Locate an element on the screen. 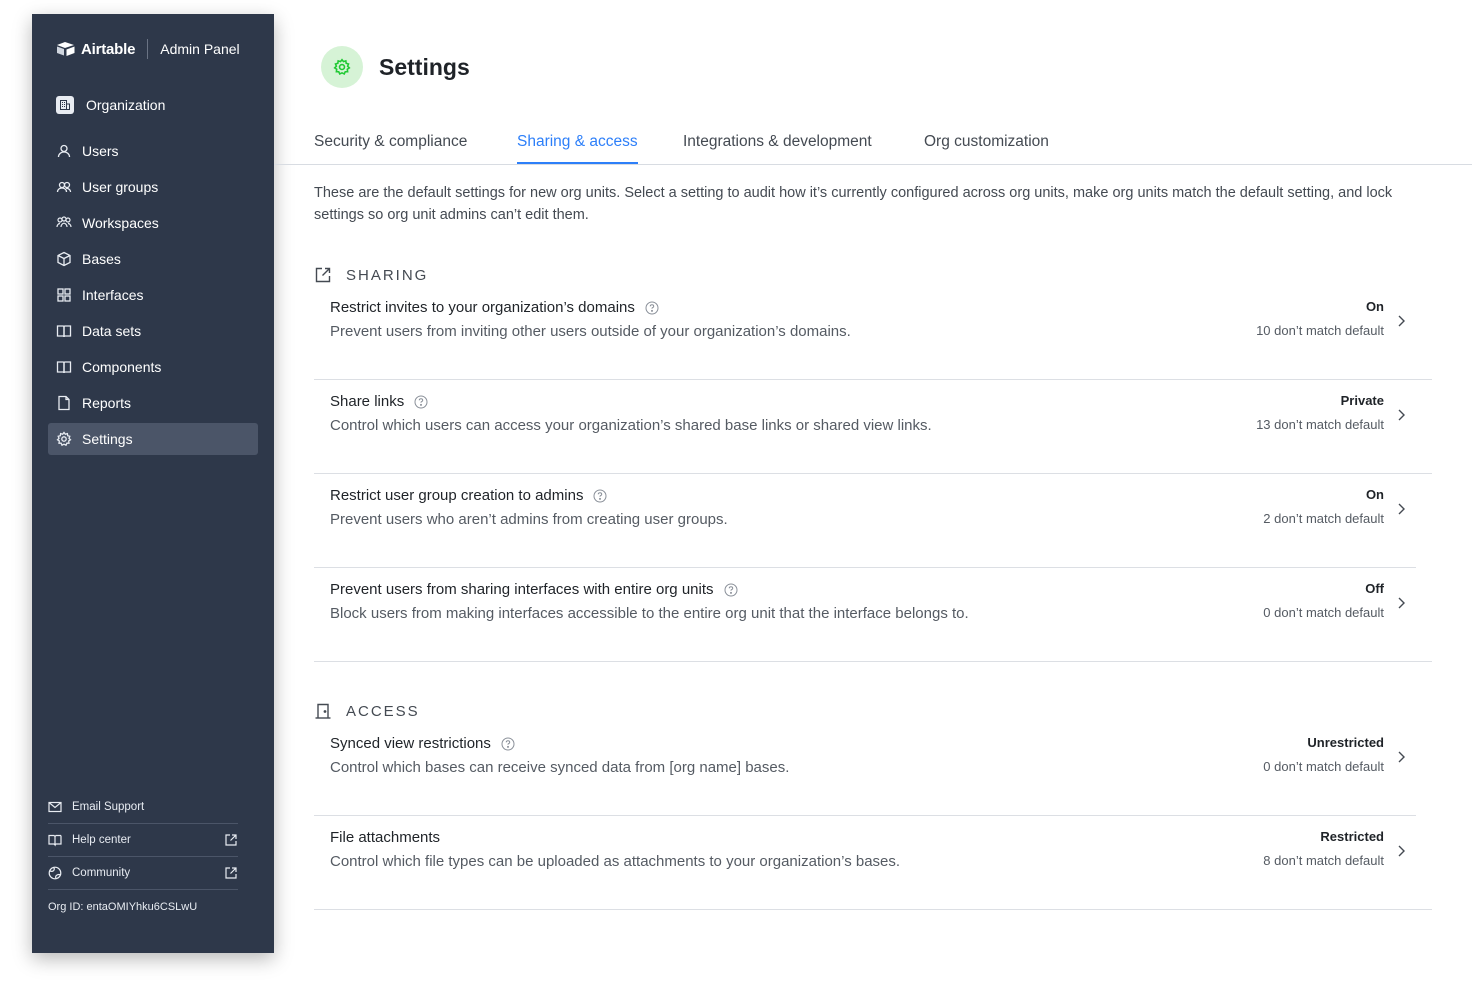 The image size is (1472, 1003). brand-divider is located at coordinates (148, 49).